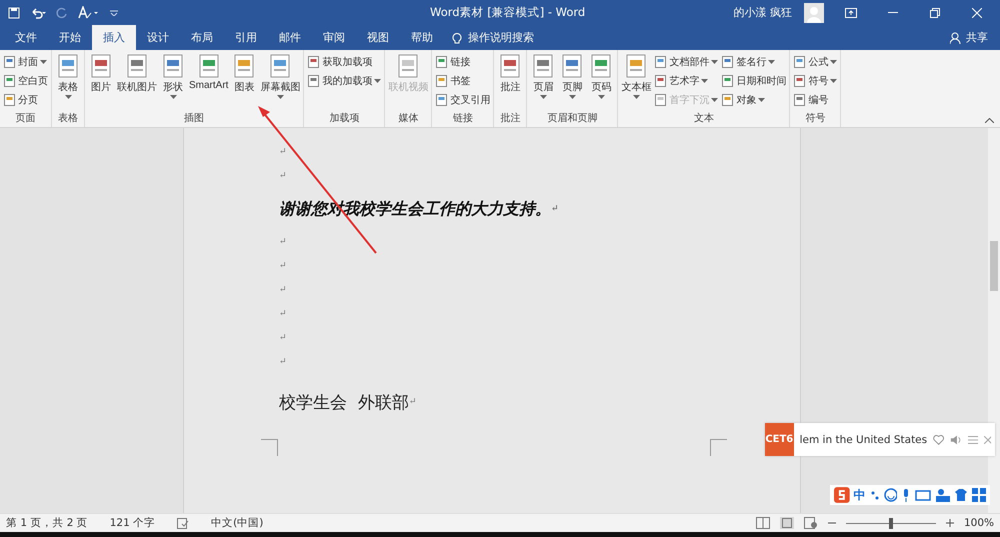  I want to click on ribbon-button: 艺术字, so click(686, 81).